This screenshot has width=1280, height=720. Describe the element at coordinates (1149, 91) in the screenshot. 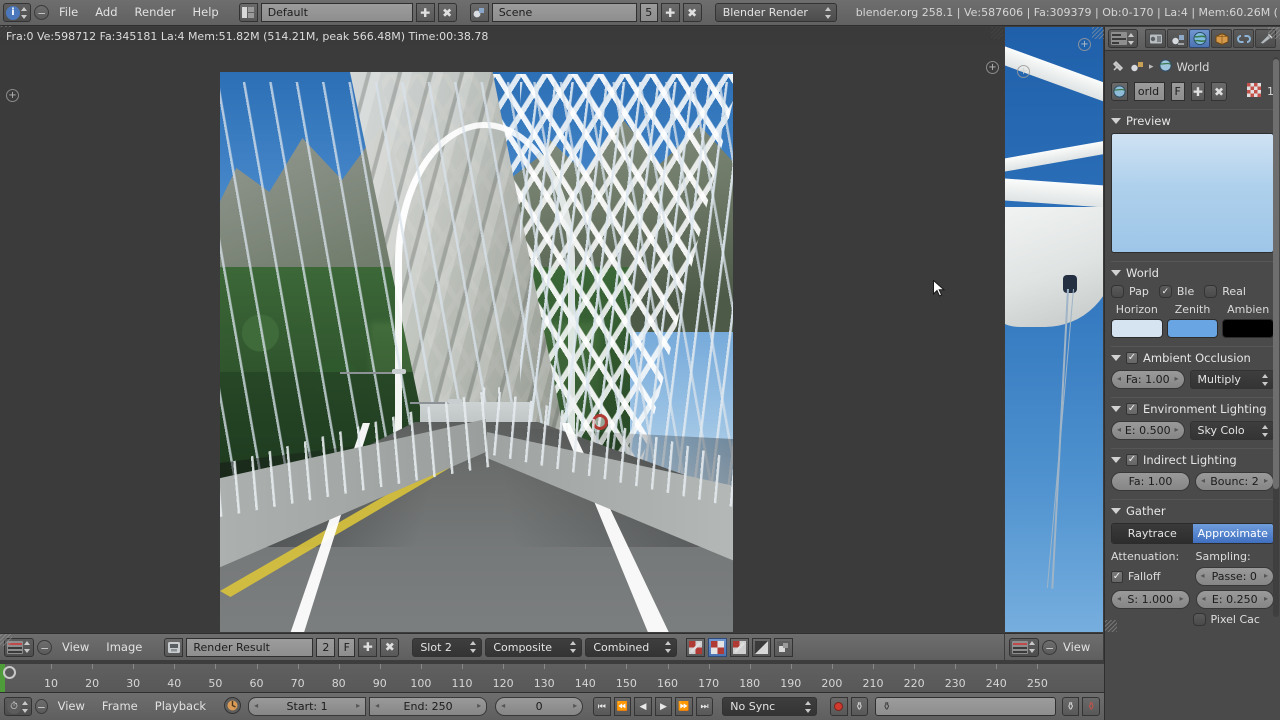

I see `world-name-field: orld` at that location.